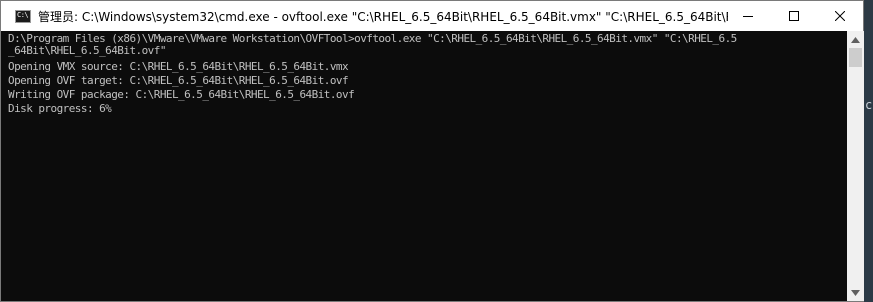 The width and height of the screenshot is (873, 302). I want to click on maximize-button, so click(794, 16).